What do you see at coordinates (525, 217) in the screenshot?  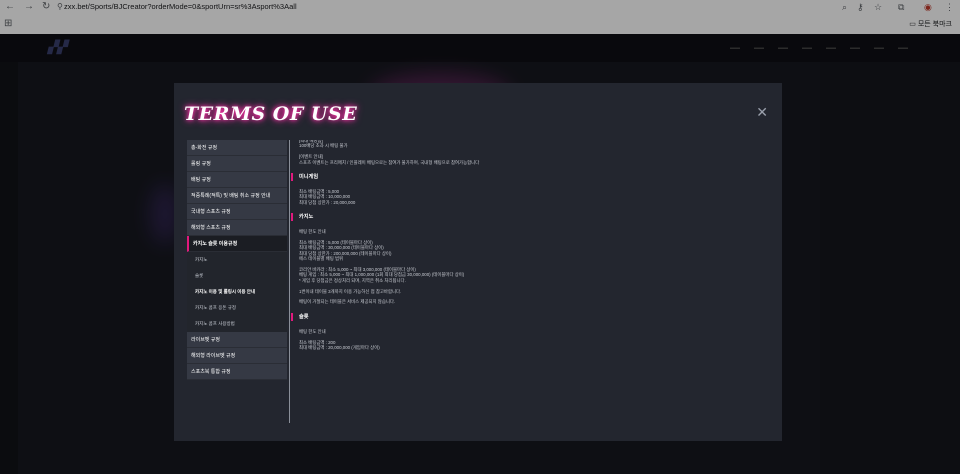 I see `section-title-casino: 카지노` at bounding box center [525, 217].